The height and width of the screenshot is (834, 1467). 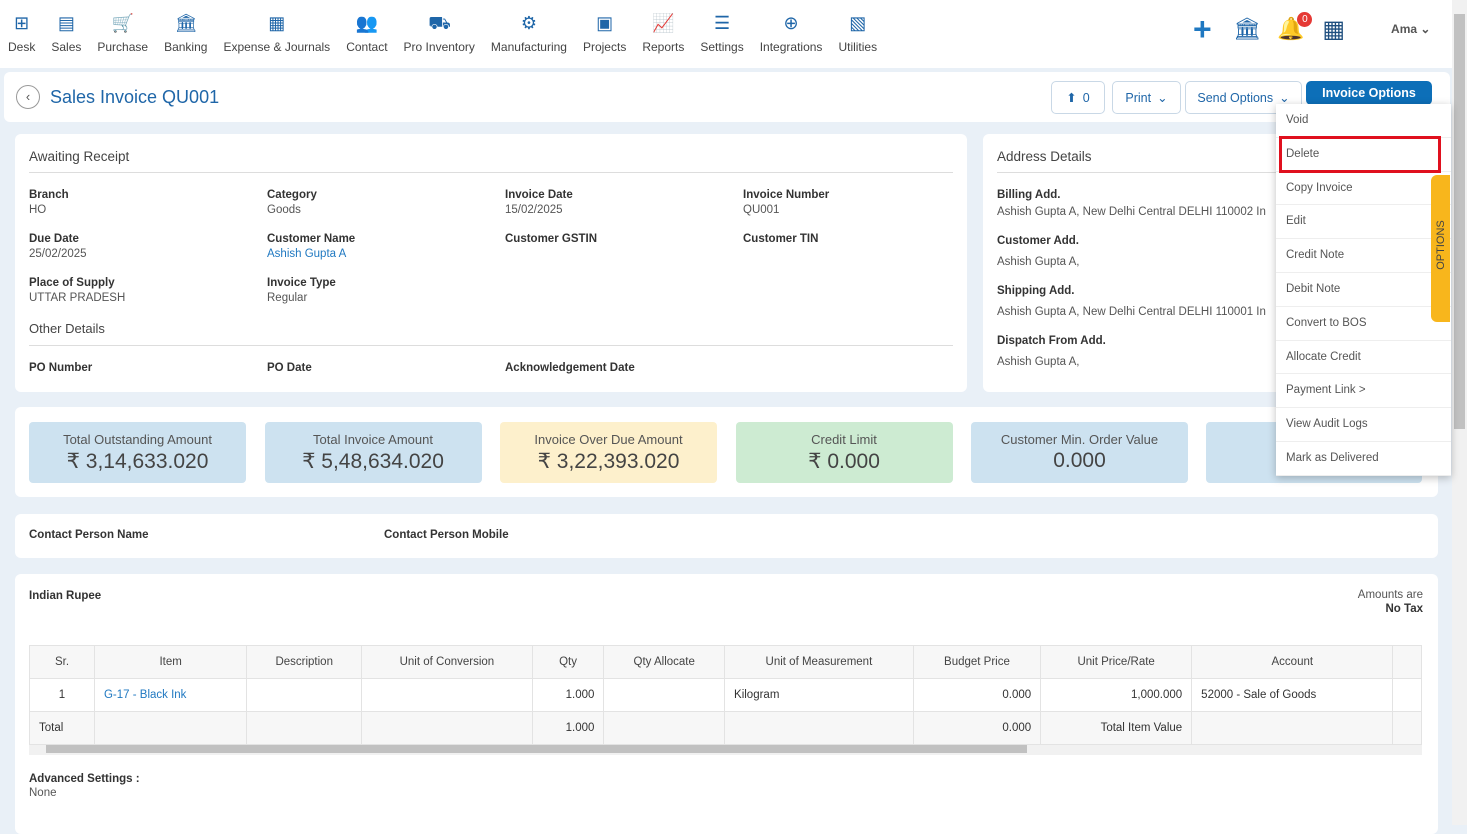 What do you see at coordinates (1363, 425) in the screenshot?
I see `menu-item-view-audit-logs: View Audit Logs` at bounding box center [1363, 425].